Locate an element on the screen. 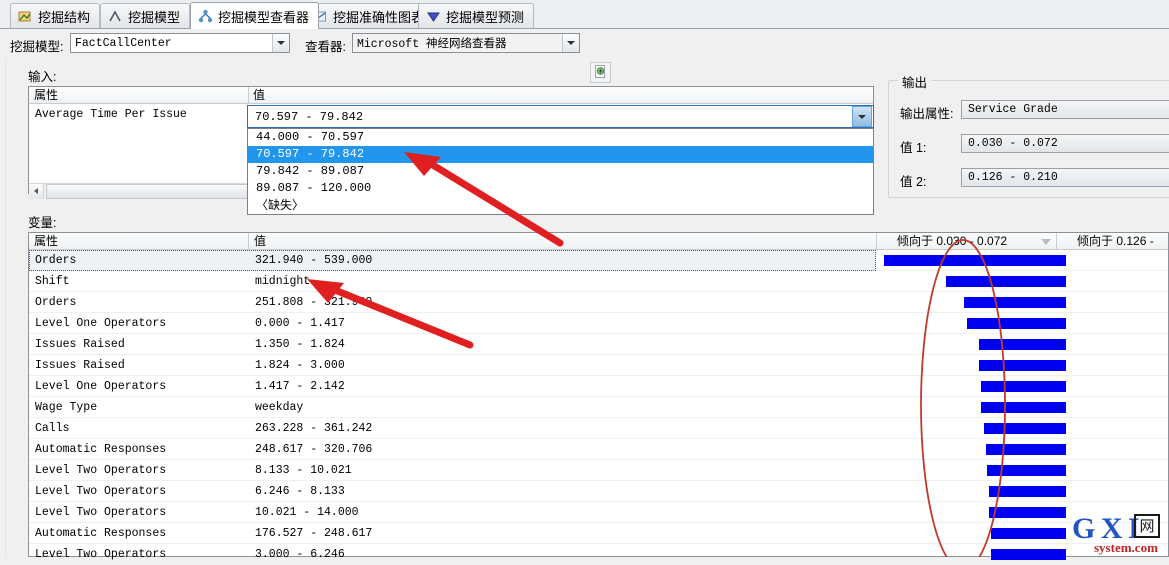  table-row: Level Two Operators 10.021 - 14.000 is located at coordinates (598, 512).